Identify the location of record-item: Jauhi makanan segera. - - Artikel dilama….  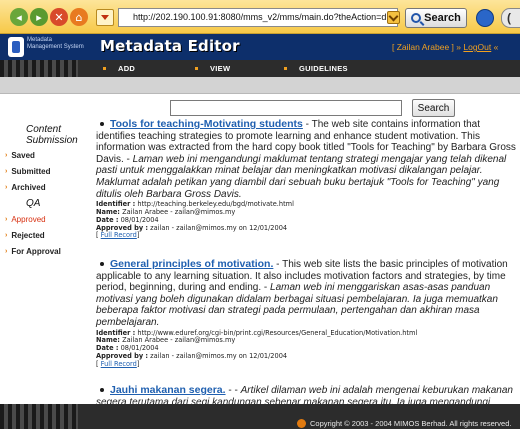
(308, 394).